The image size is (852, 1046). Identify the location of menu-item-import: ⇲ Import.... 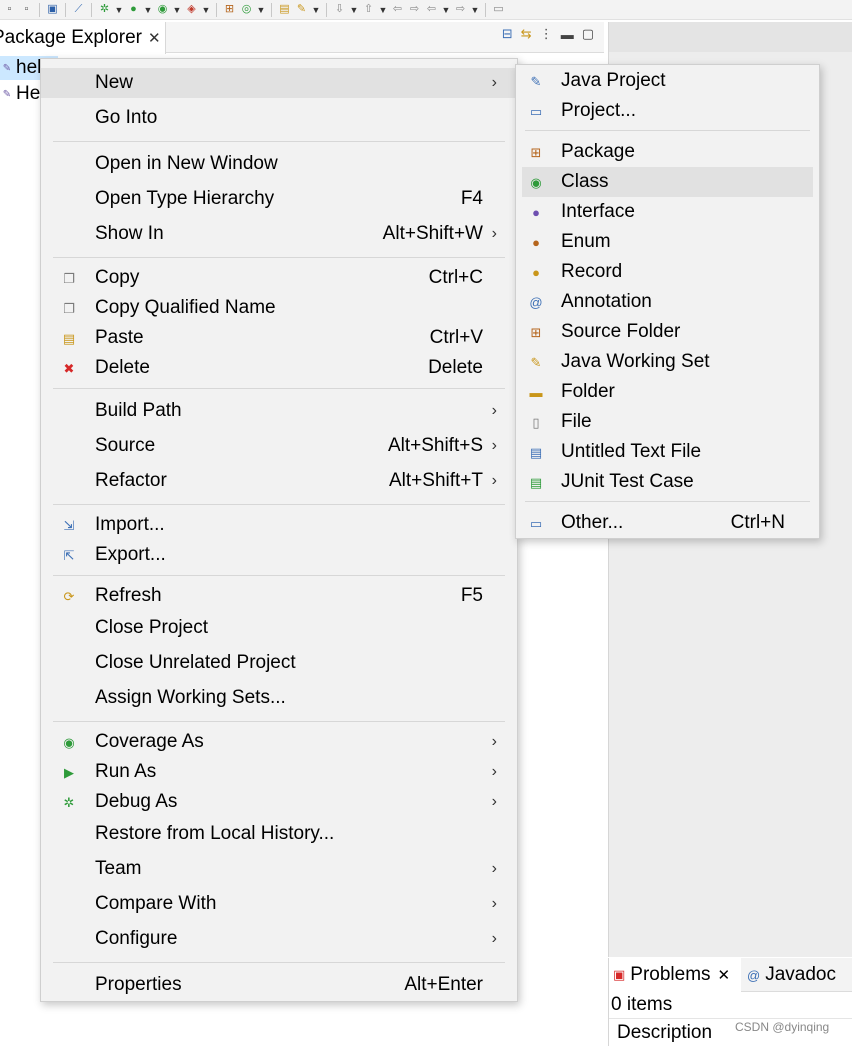
(279, 525).